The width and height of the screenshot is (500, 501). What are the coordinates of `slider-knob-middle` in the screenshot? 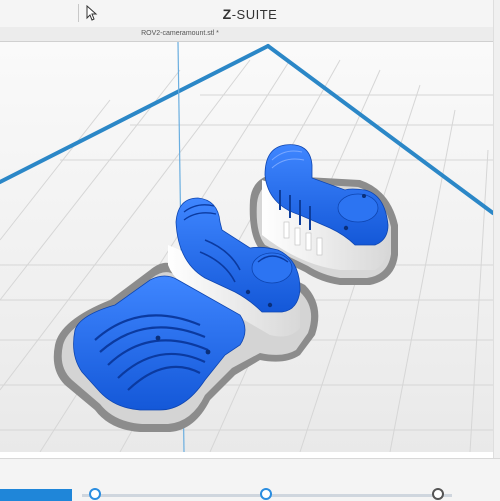 It's located at (266, 494).